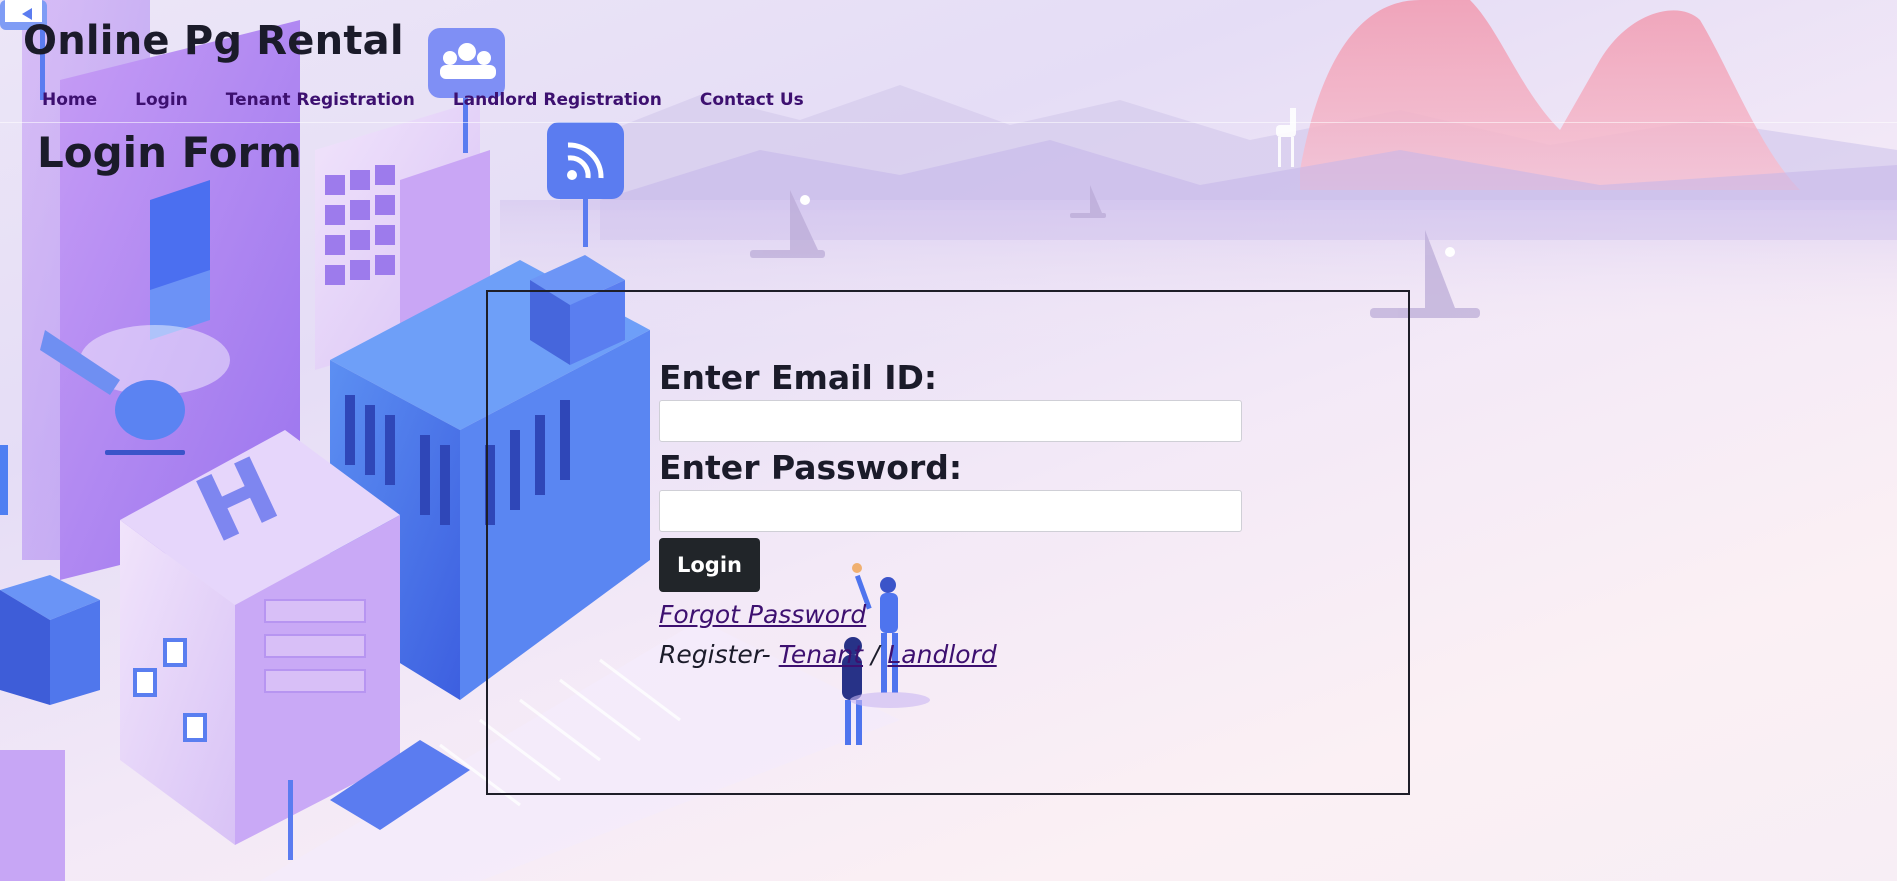 This screenshot has width=1897, height=881. Describe the element at coordinates (948, 122) in the screenshot. I see `nav-divider` at that location.